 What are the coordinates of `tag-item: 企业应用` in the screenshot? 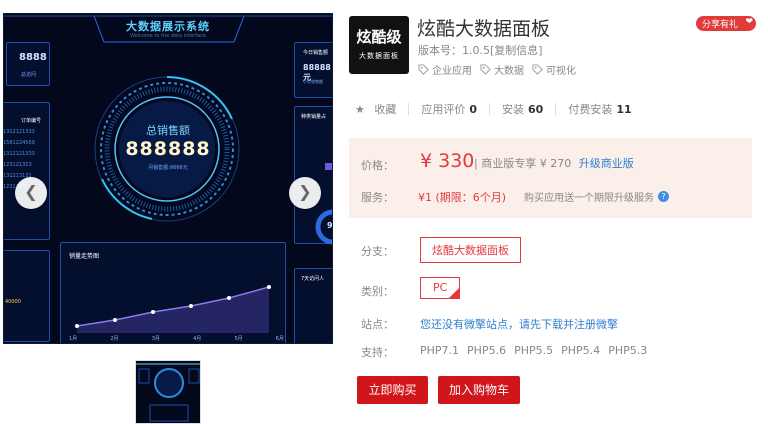 It's located at (445, 69).